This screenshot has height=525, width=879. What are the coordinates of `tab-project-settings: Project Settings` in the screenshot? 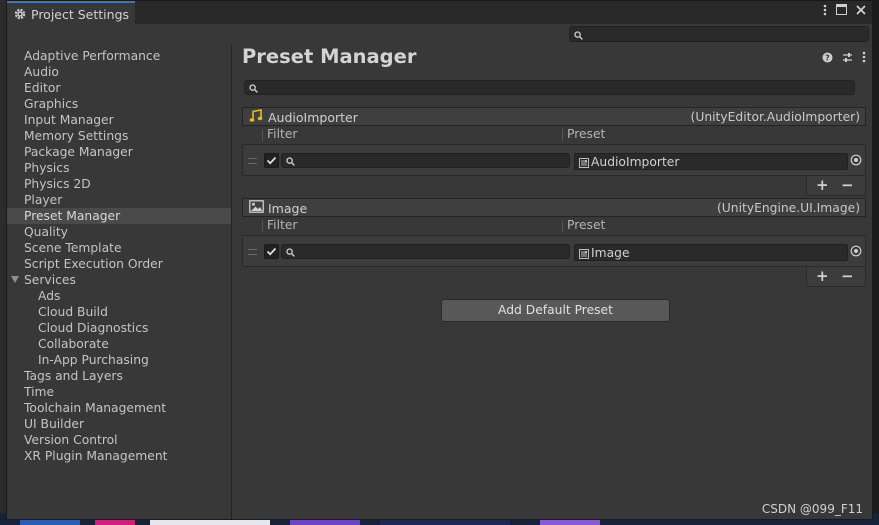 It's located at (71, 13).